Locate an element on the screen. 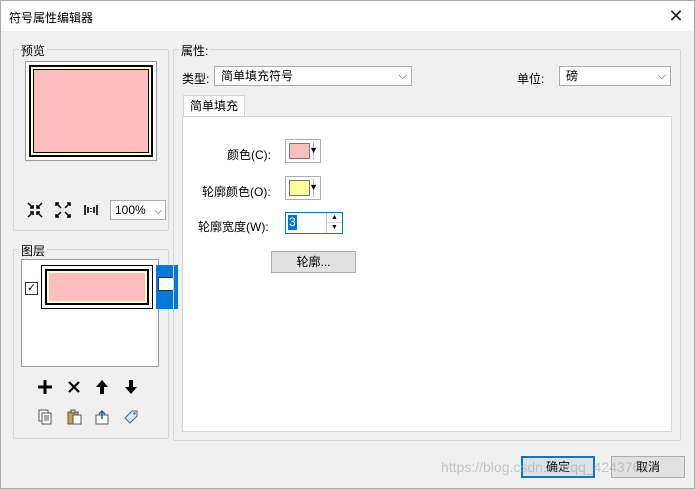 This screenshot has width=695, height=489. collapse-arrows-icon is located at coordinates (35, 210).